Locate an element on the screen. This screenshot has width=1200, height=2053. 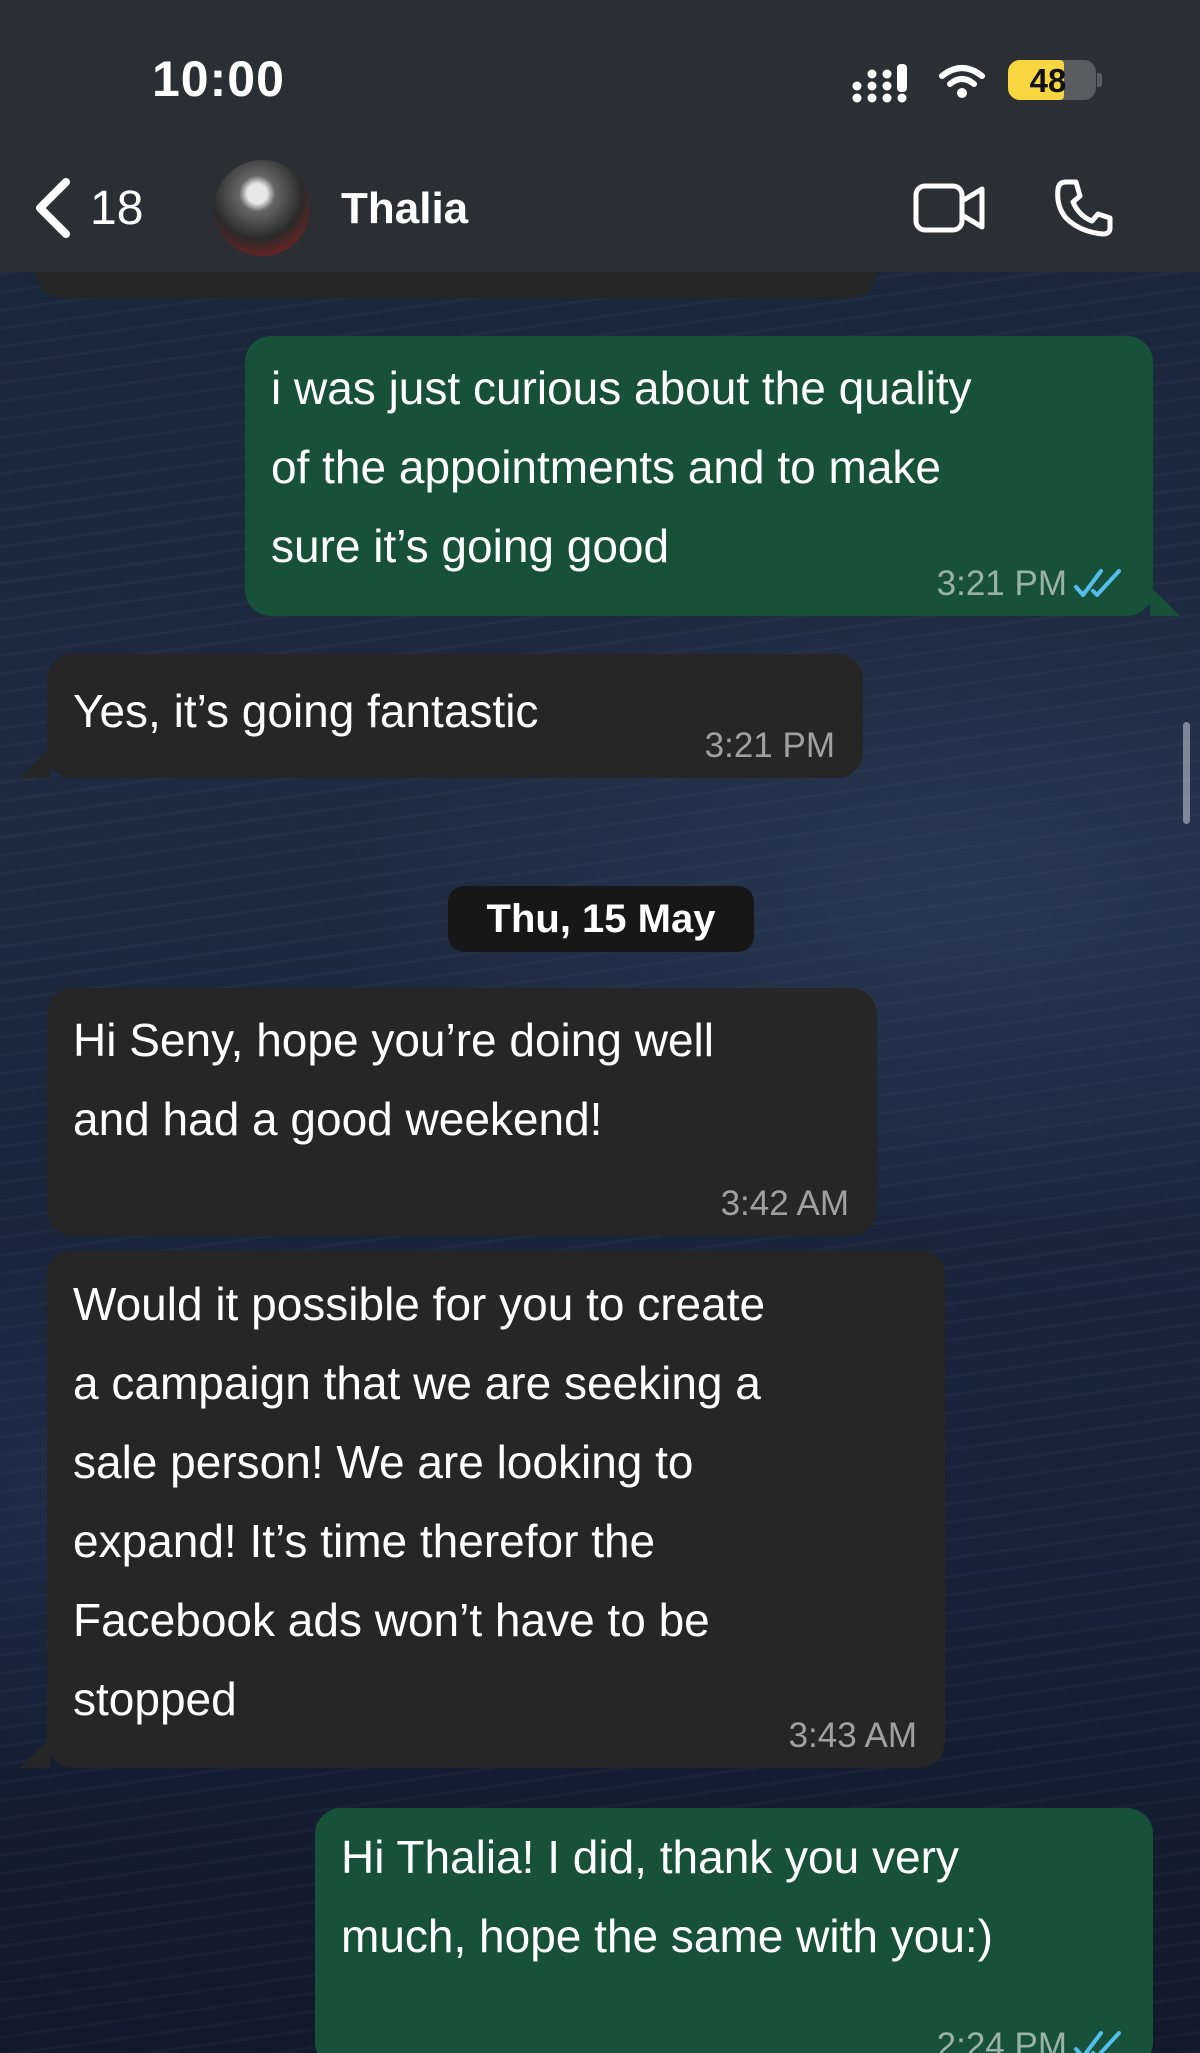
scrollbar is located at coordinates (1186, 773).